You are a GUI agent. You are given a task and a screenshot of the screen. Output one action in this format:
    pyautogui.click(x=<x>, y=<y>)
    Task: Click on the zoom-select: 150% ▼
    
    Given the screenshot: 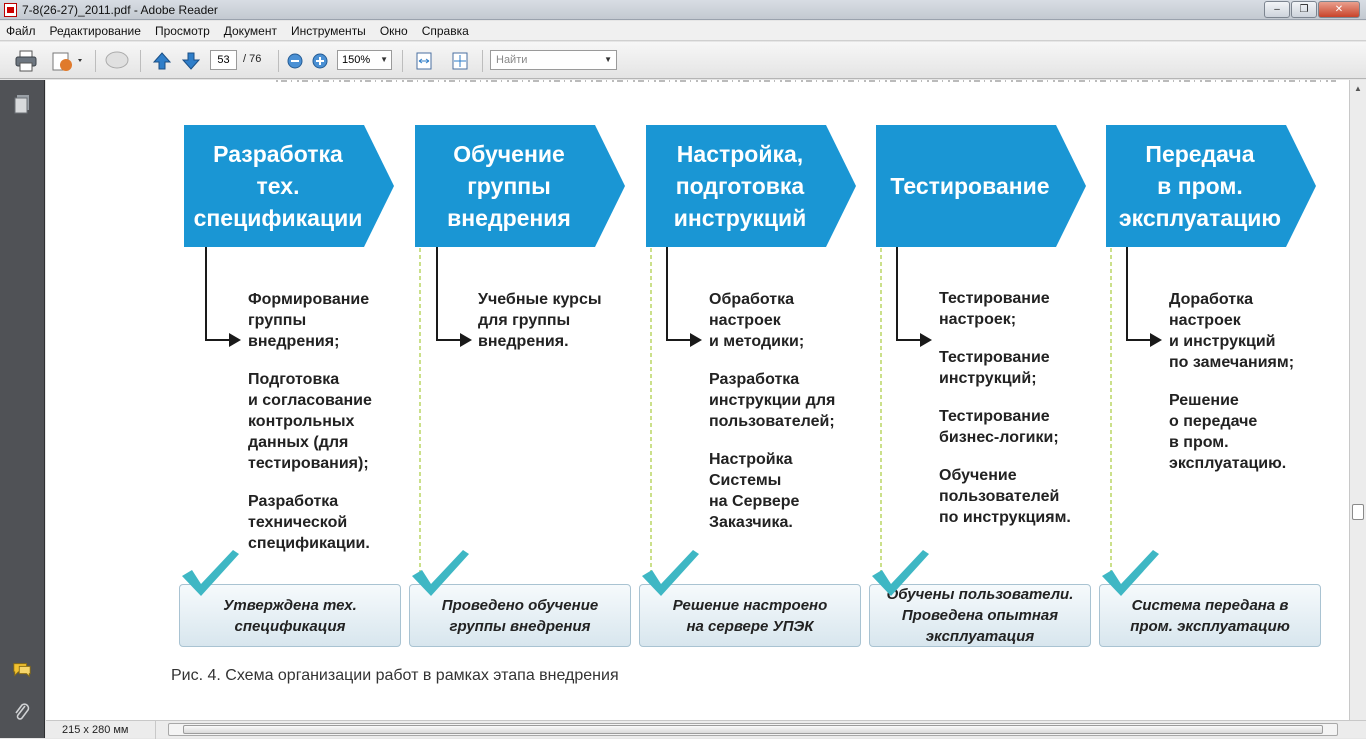 What is the action you would take?
    pyautogui.click(x=364, y=60)
    